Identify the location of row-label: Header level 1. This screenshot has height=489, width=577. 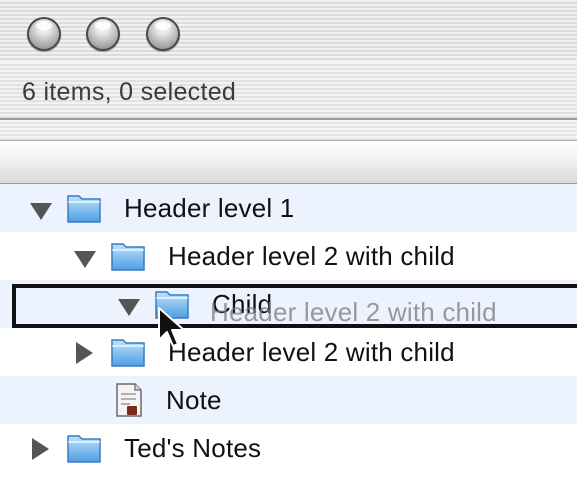
(209, 208).